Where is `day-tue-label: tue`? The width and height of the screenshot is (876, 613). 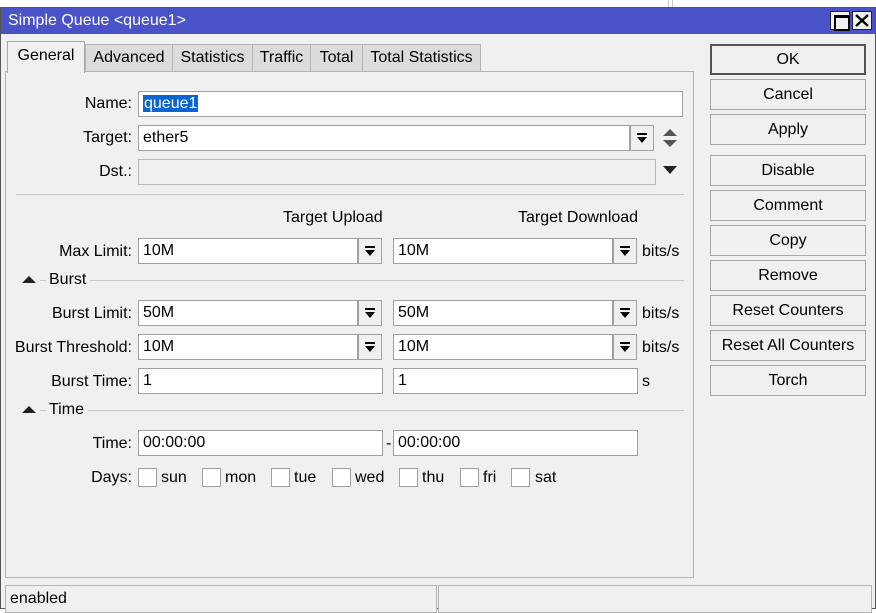 day-tue-label: tue is located at coordinates (305, 477).